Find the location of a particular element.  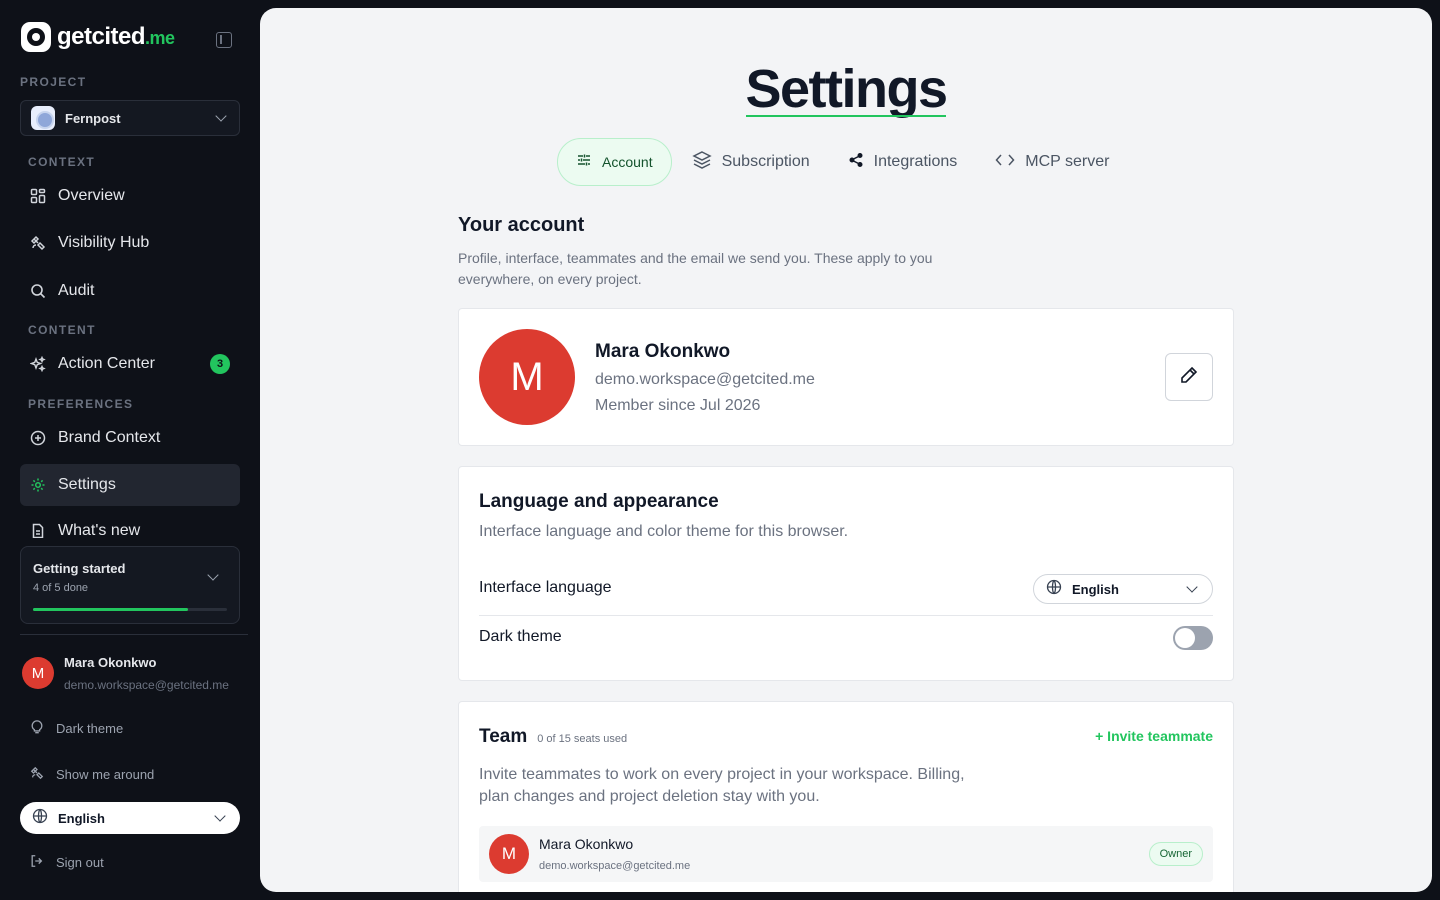

sidebar-item-label: Action Center is located at coordinates (106, 363).